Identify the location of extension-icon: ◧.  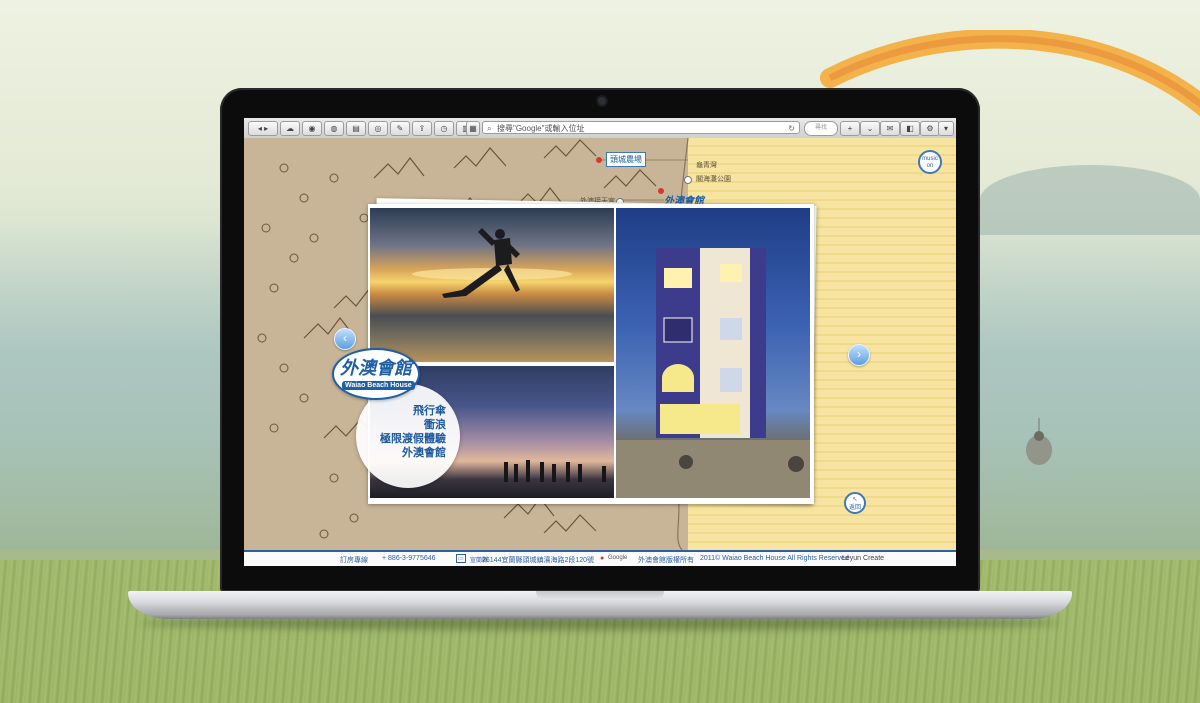
(910, 128).